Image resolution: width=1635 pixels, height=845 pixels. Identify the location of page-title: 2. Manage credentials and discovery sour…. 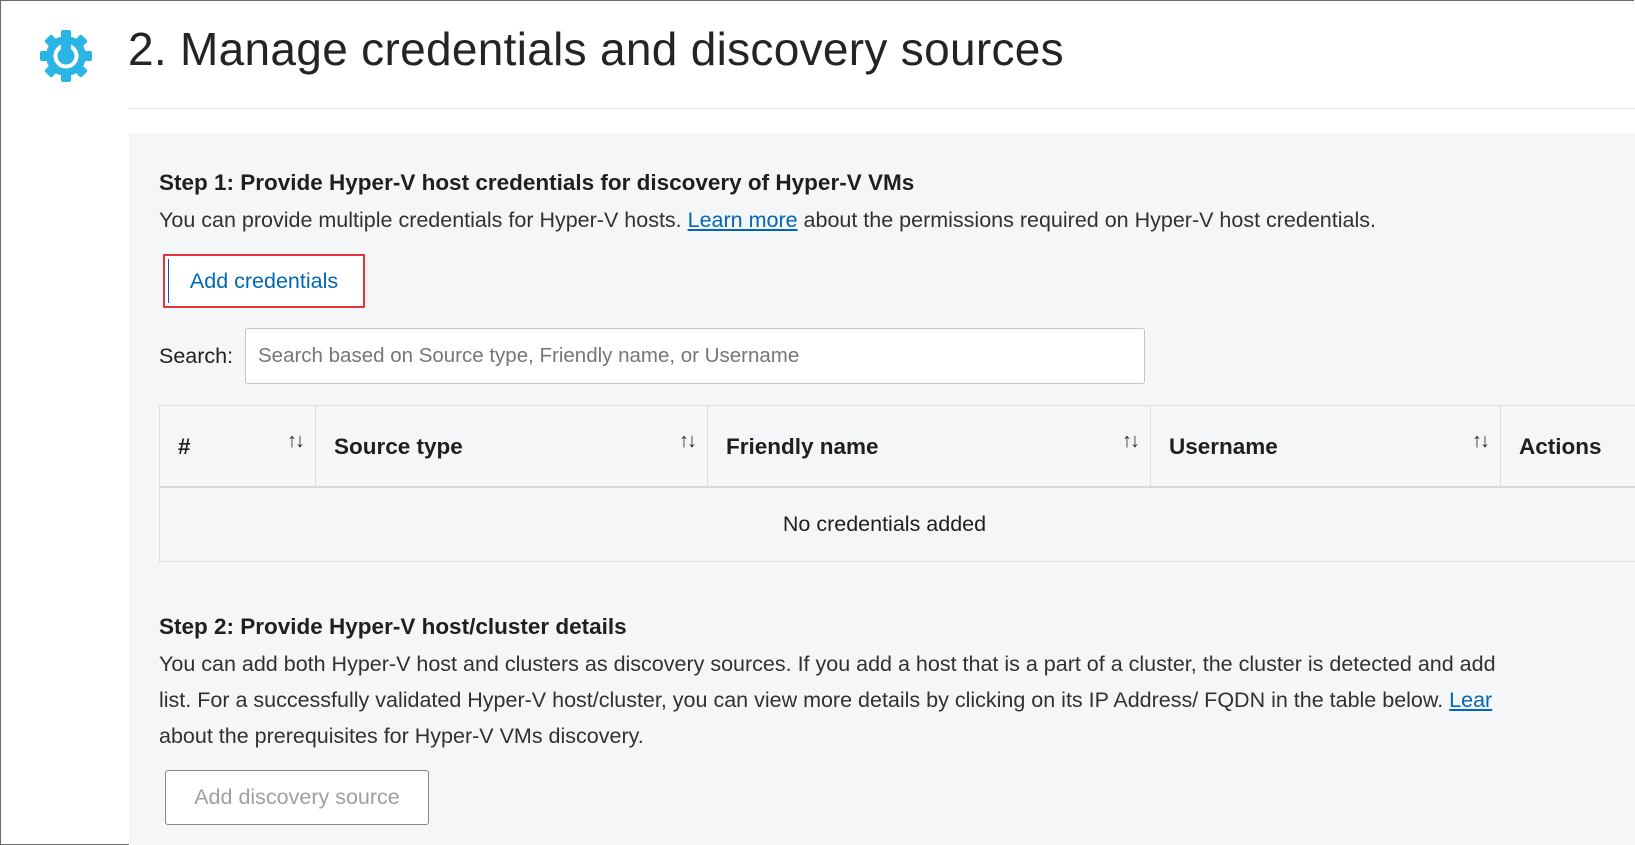
(596, 49).